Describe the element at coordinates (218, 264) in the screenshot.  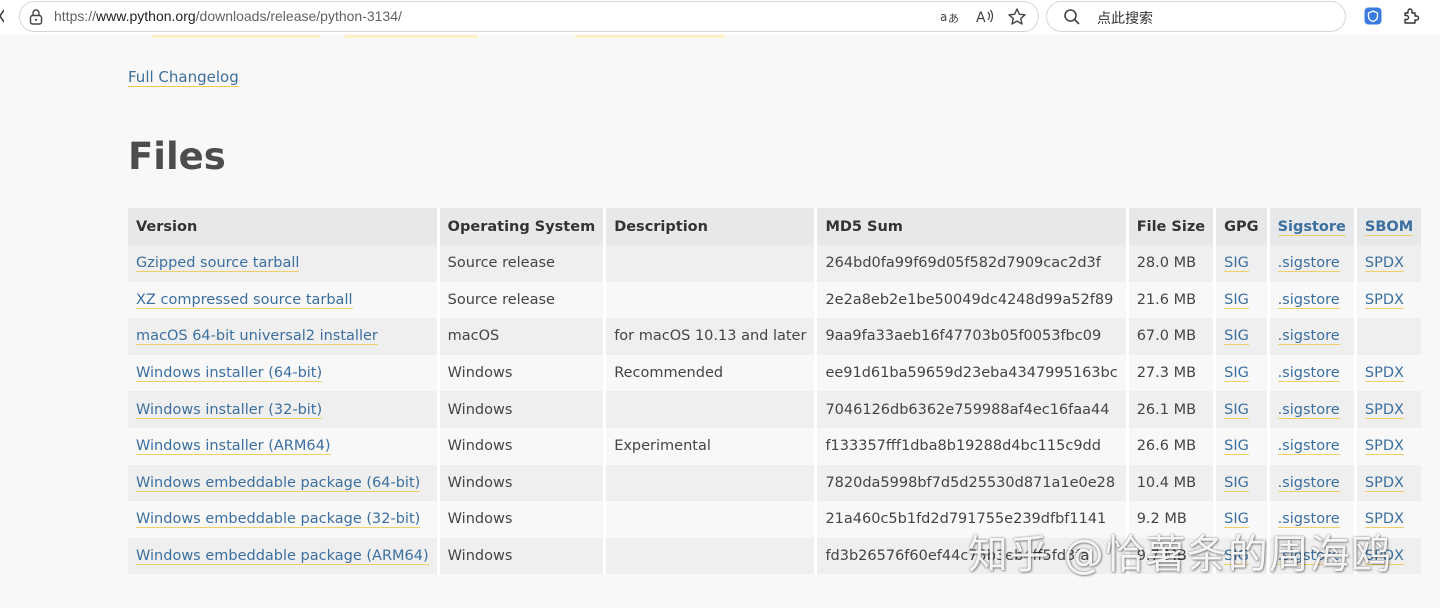
I see `version-link: Gzipped source tarball` at that location.